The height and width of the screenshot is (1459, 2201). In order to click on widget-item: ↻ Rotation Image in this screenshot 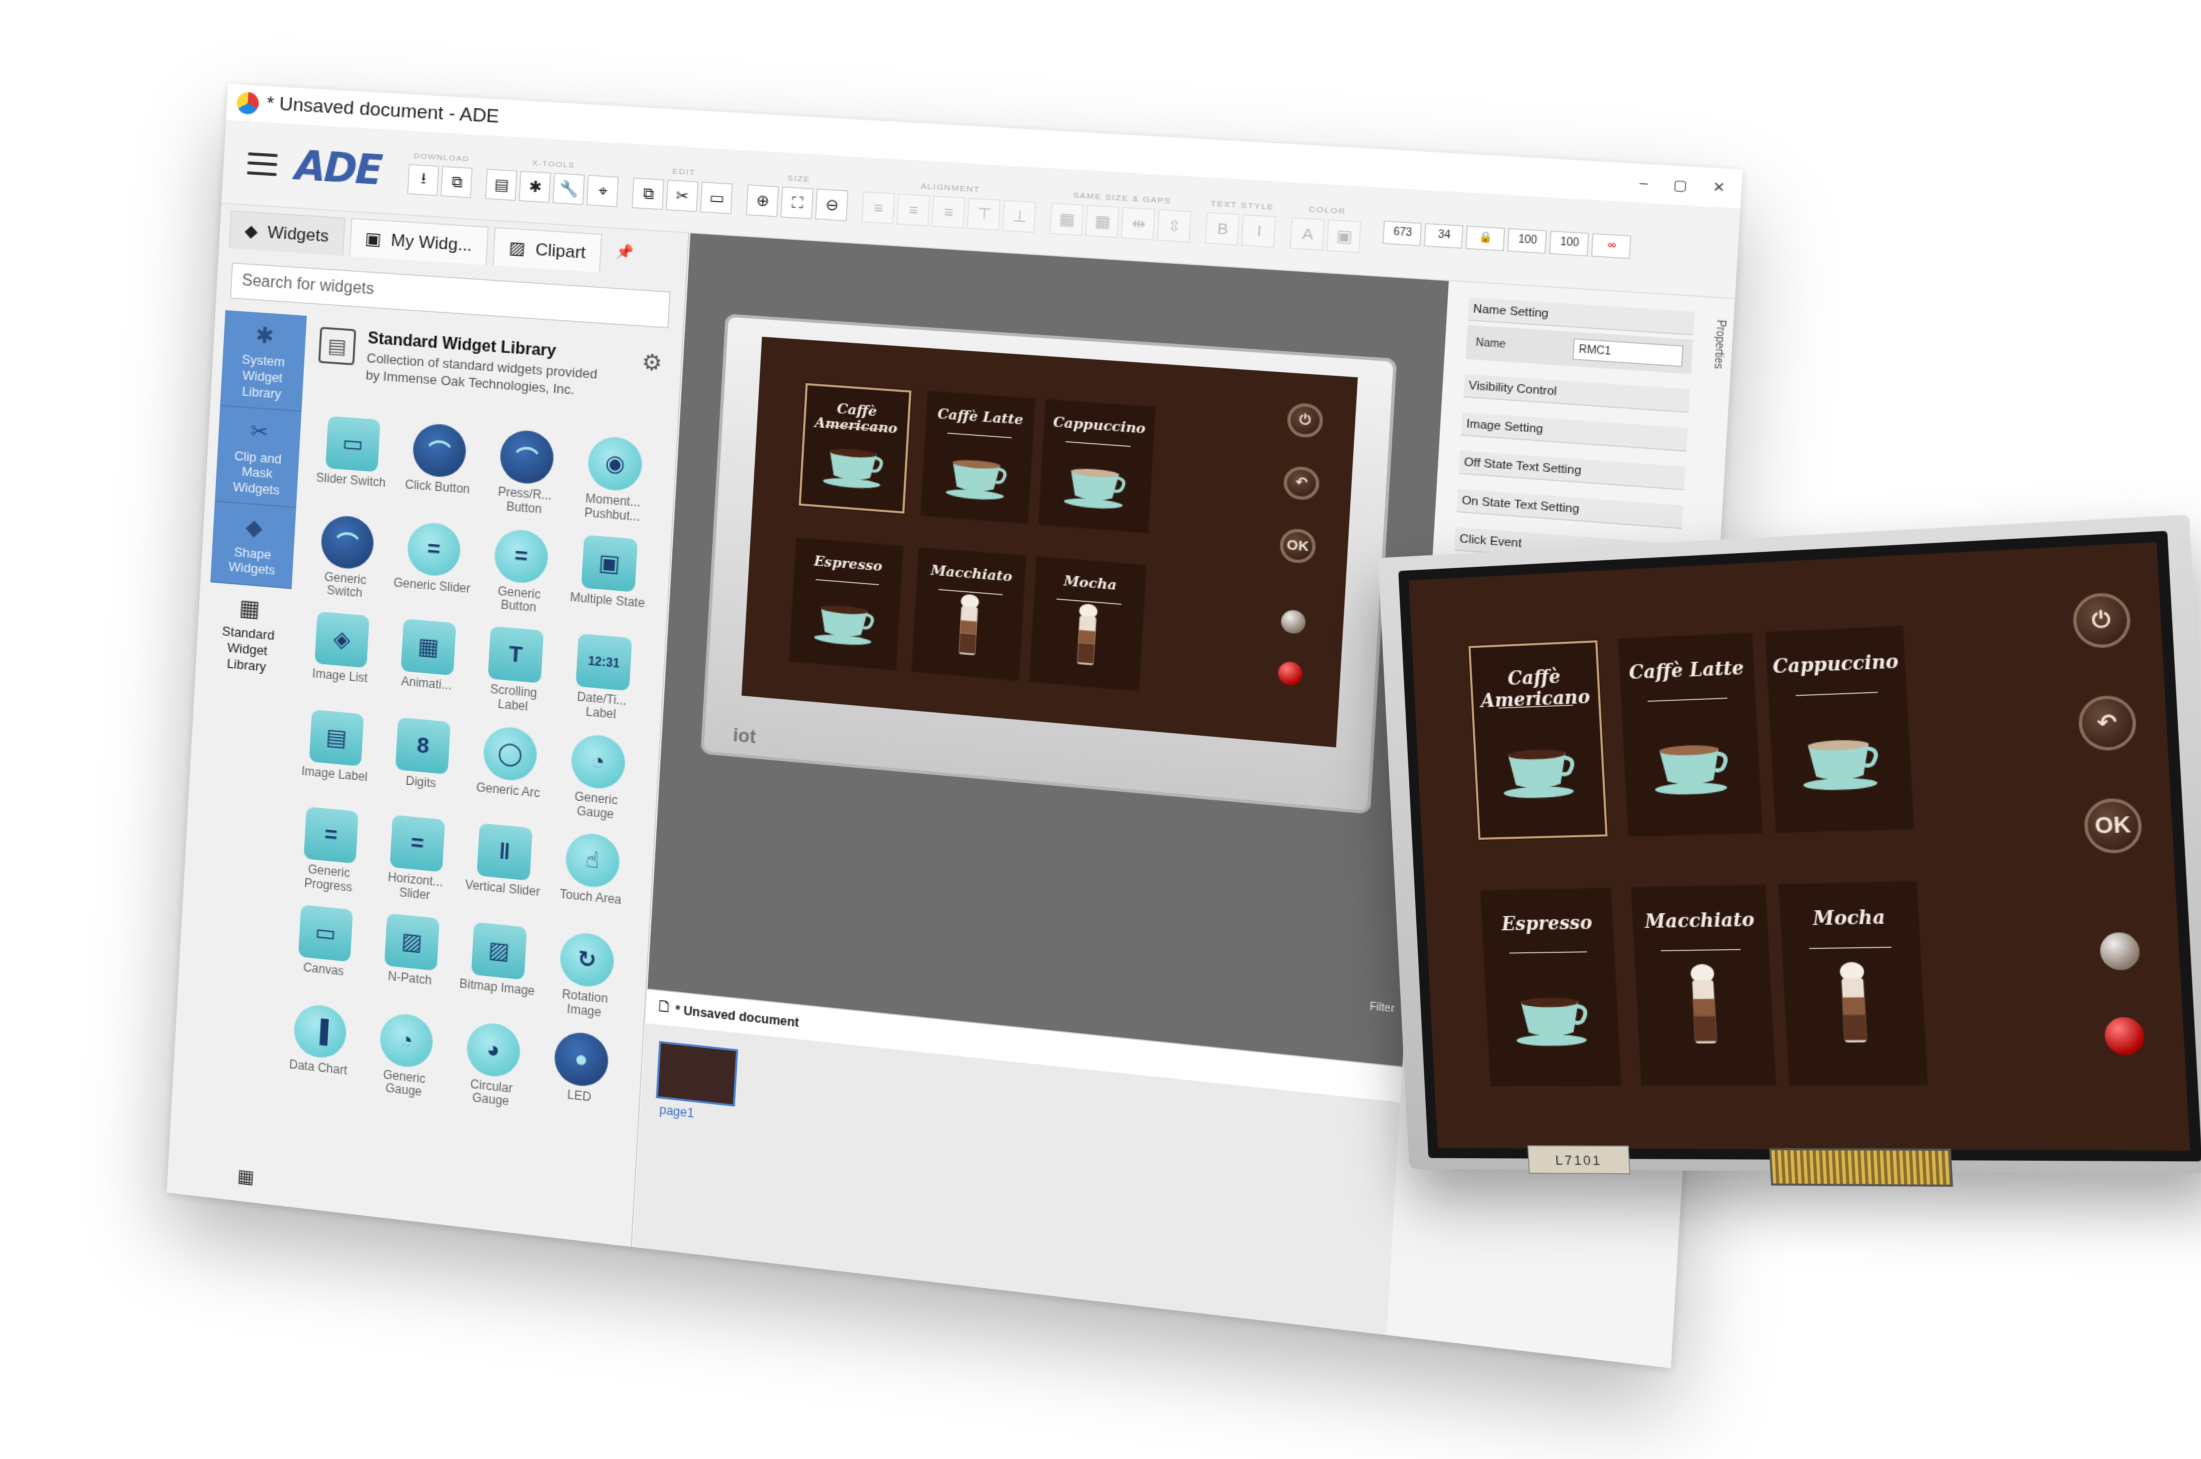, I will do `click(586, 975)`.